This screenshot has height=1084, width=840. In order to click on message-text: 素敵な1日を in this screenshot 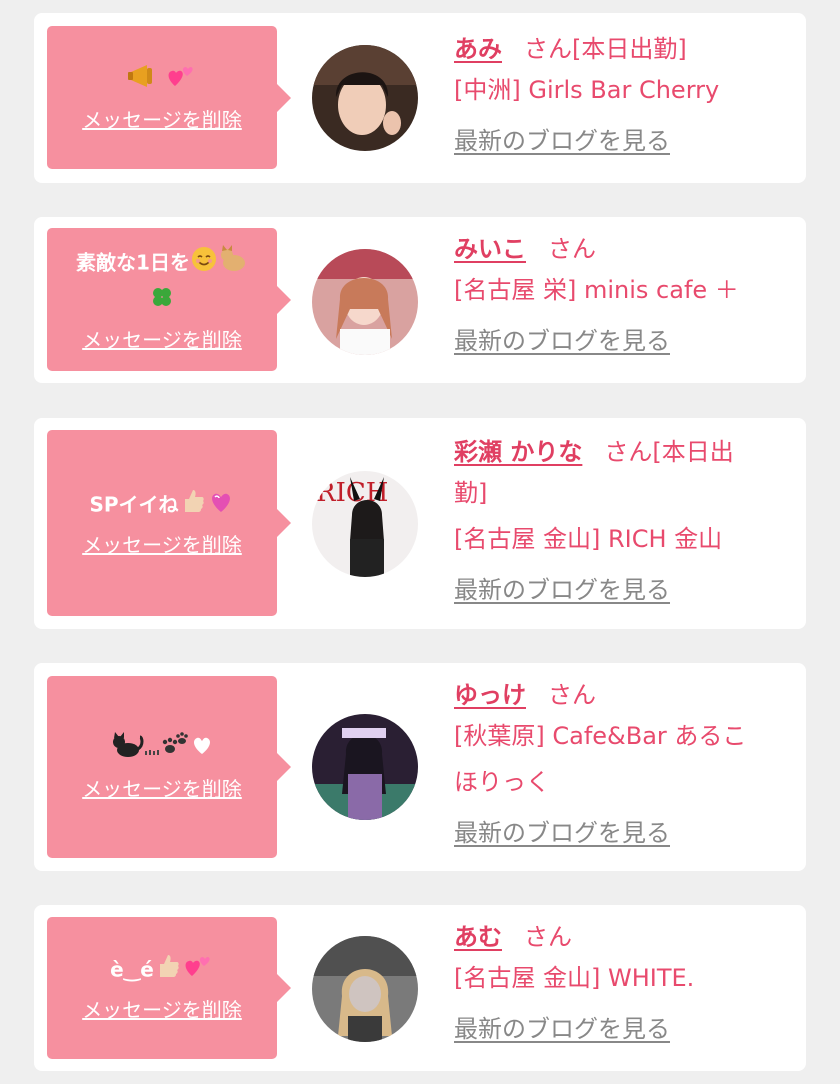, I will do `click(162, 282)`.